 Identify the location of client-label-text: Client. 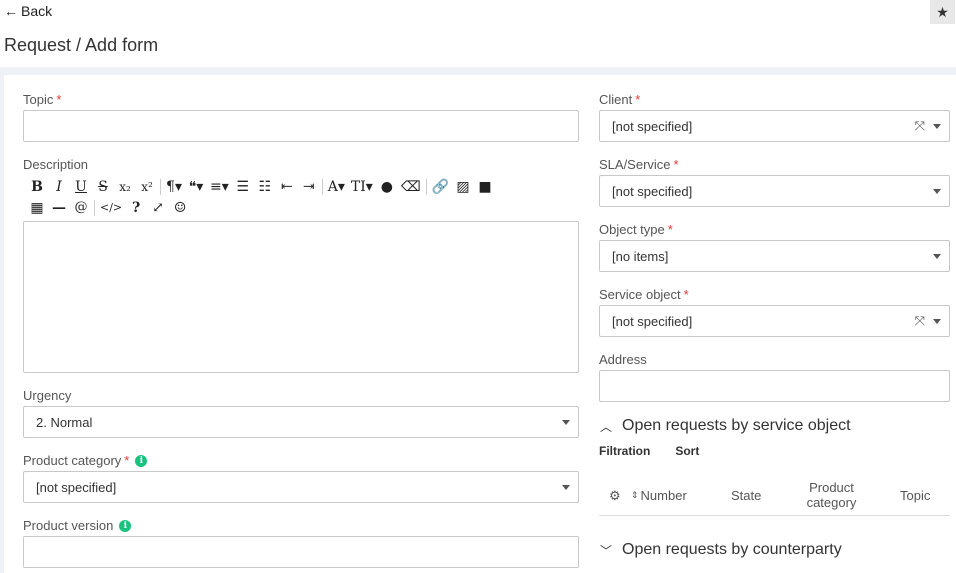
(616, 99).